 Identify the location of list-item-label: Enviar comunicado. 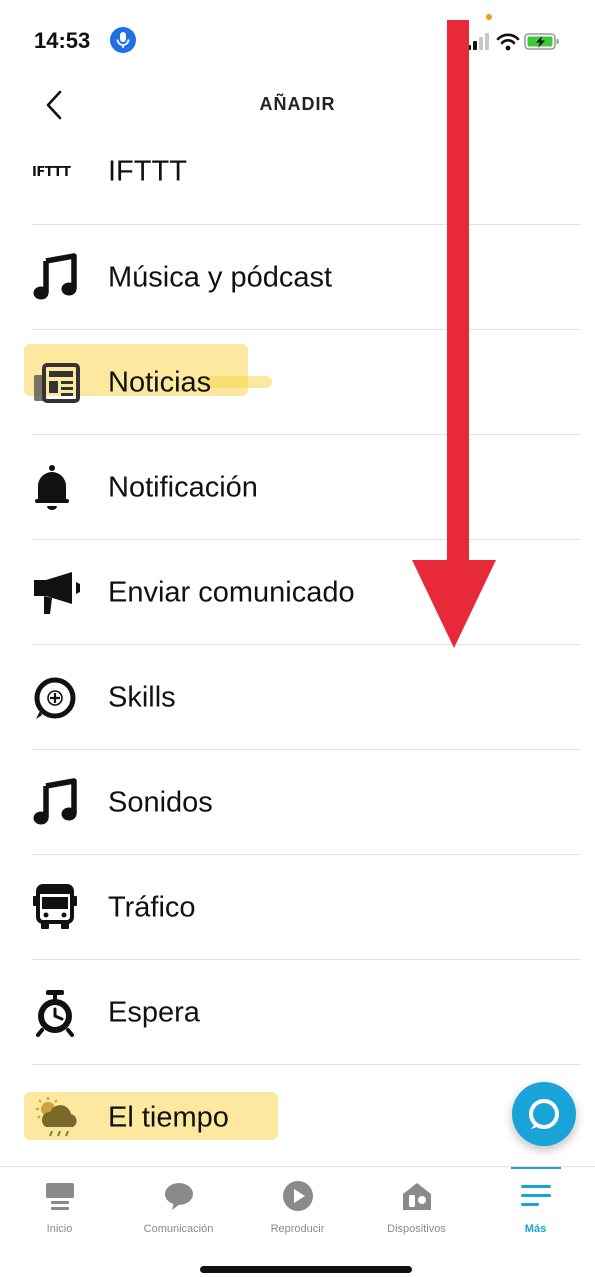
(231, 592).